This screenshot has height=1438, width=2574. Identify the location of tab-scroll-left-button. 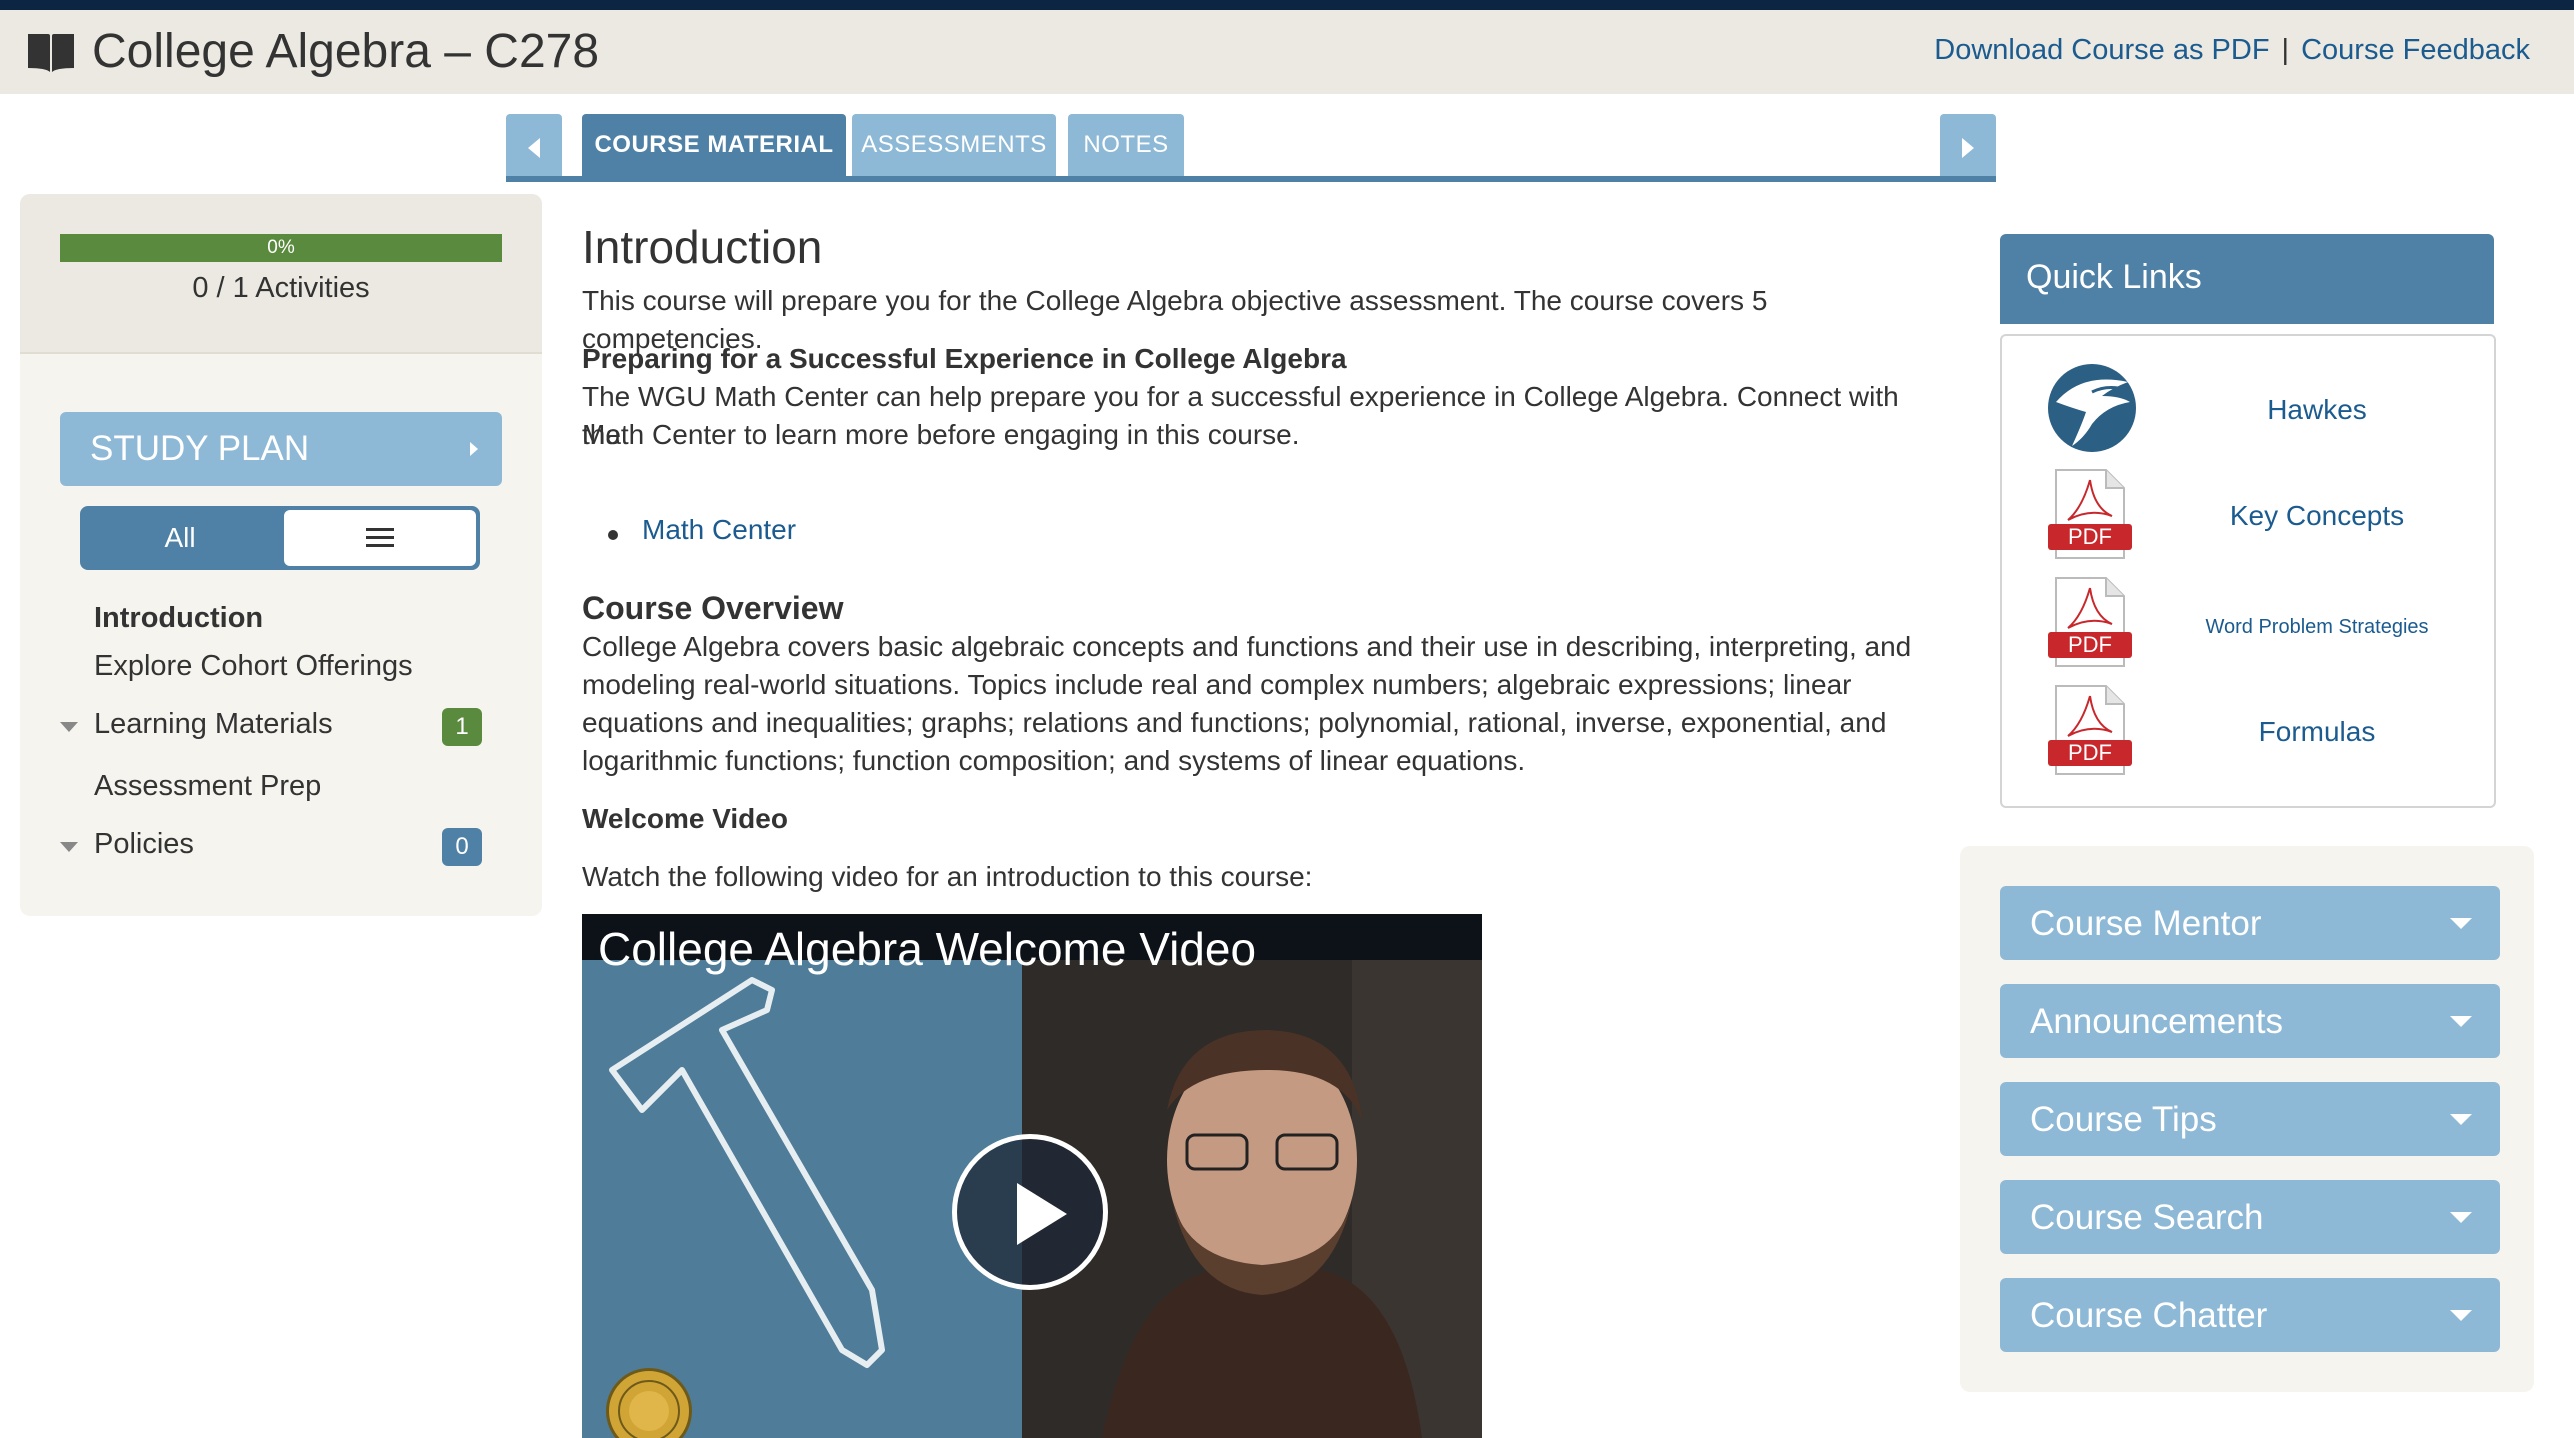
(534, 147).